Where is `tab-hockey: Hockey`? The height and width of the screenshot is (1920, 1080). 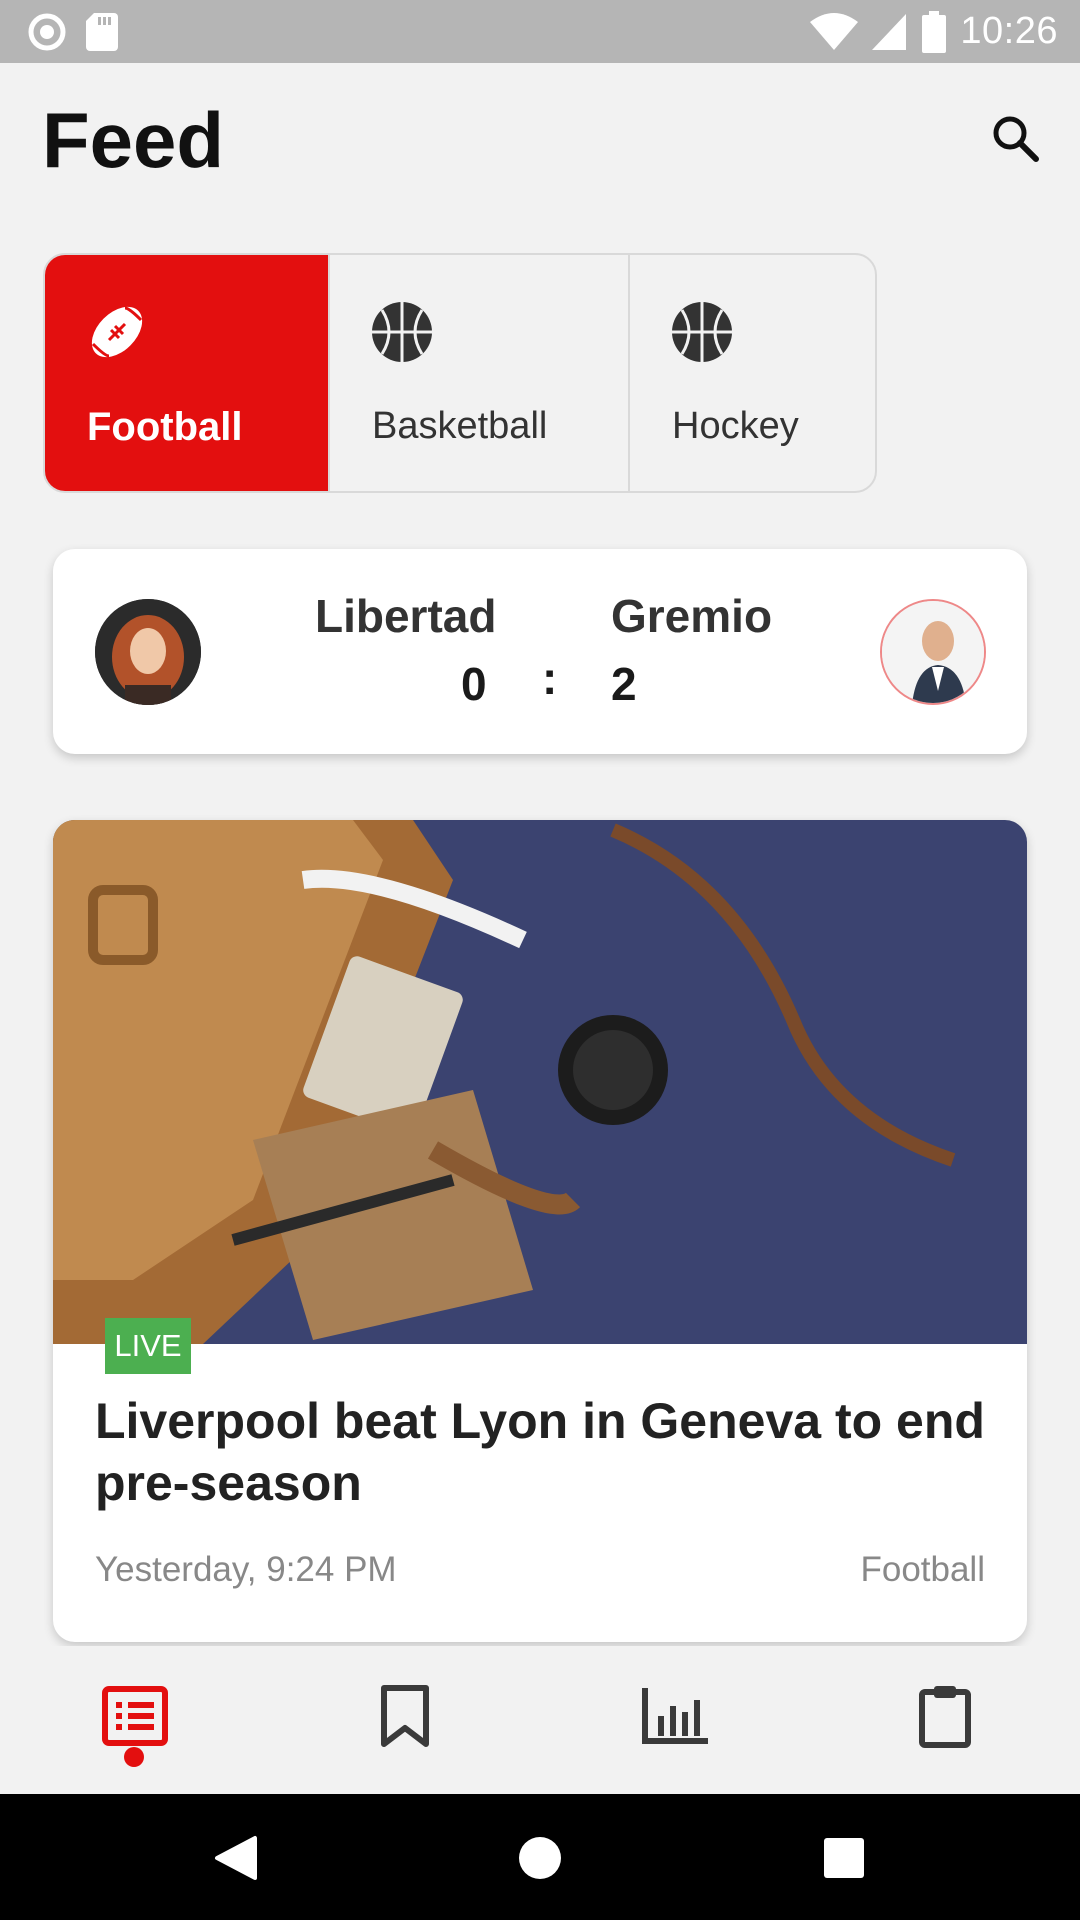 tab-hockey: Hockey is located at coordinates (751, 373).